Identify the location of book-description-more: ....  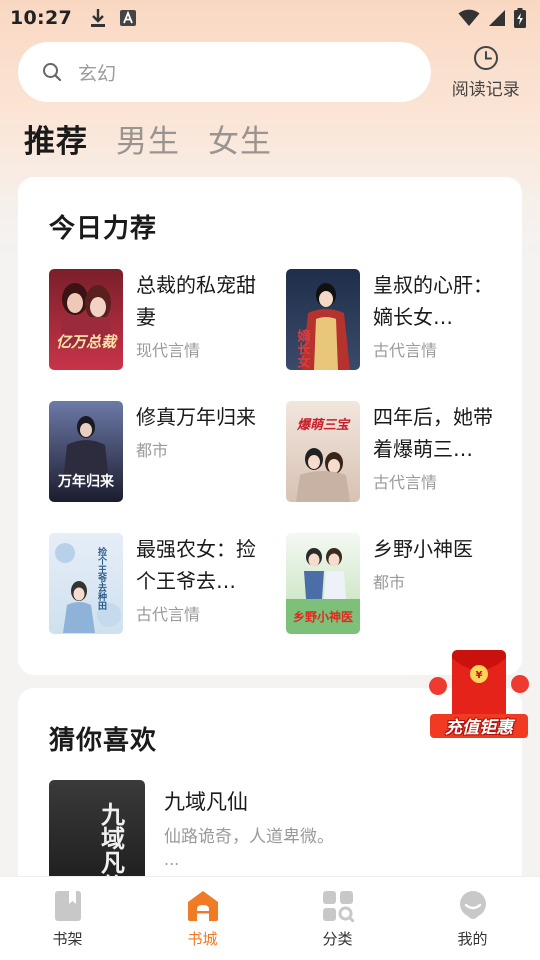
(172, 859).